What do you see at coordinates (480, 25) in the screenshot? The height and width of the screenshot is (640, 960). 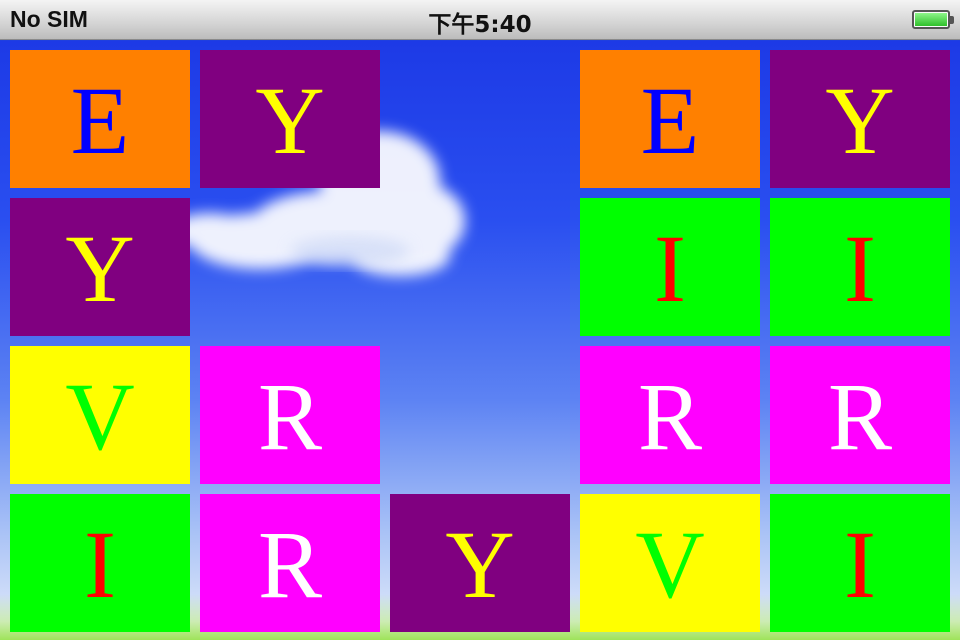 I see `clock-time: 下午5:40` at bounding box center [480, 25].